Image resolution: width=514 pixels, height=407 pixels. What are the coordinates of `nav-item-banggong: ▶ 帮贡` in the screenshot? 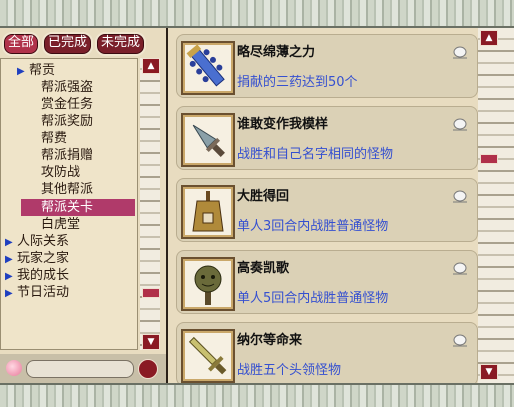 It's located at (36, 70).